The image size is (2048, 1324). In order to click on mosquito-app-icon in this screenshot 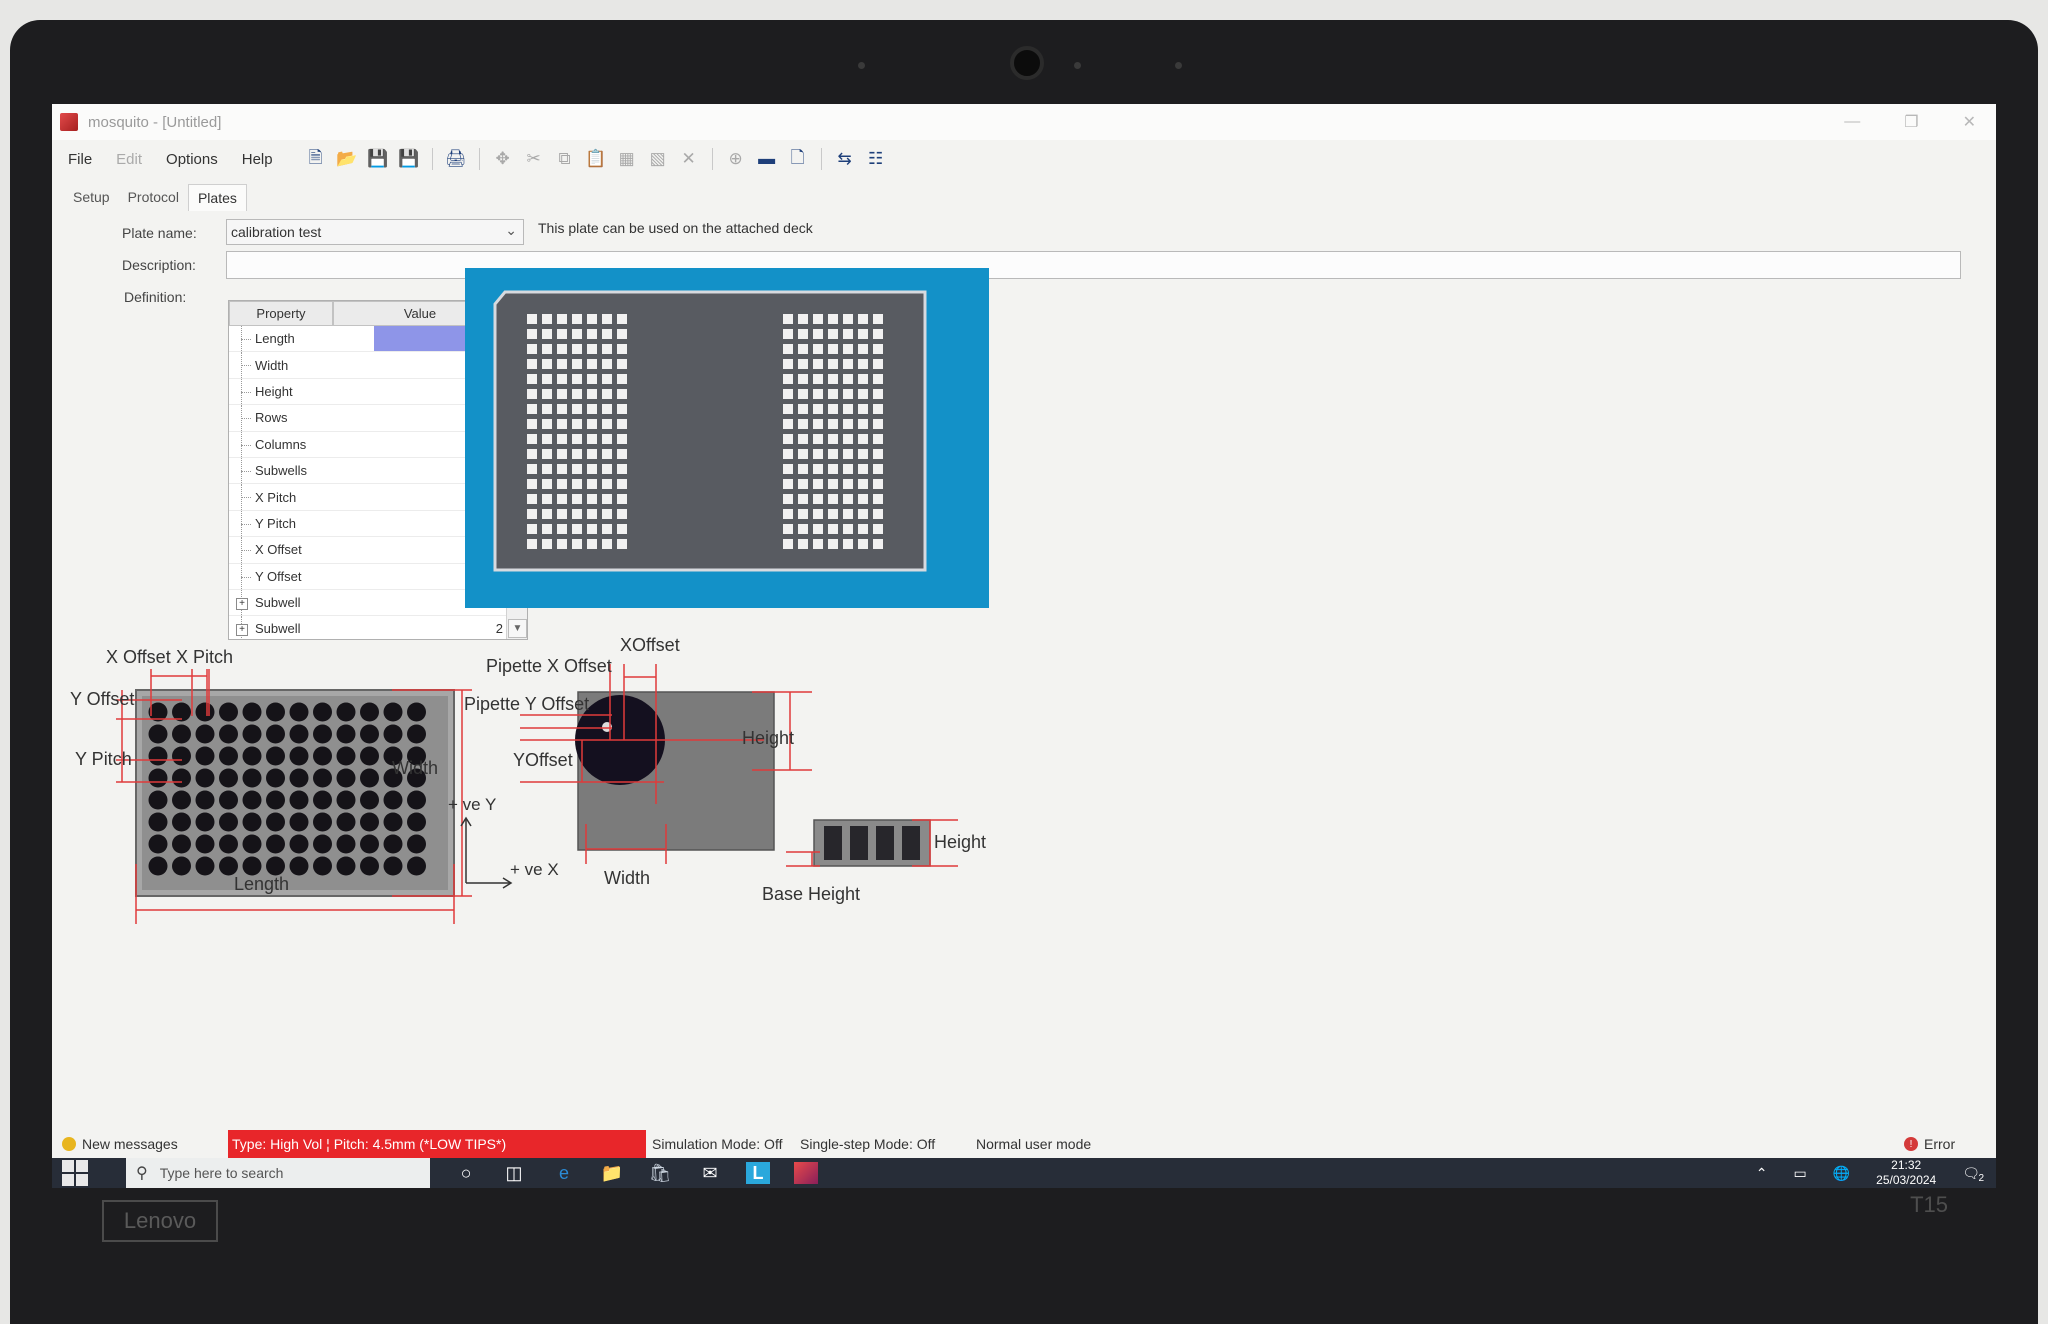, I will do `click(806, 1173)`.